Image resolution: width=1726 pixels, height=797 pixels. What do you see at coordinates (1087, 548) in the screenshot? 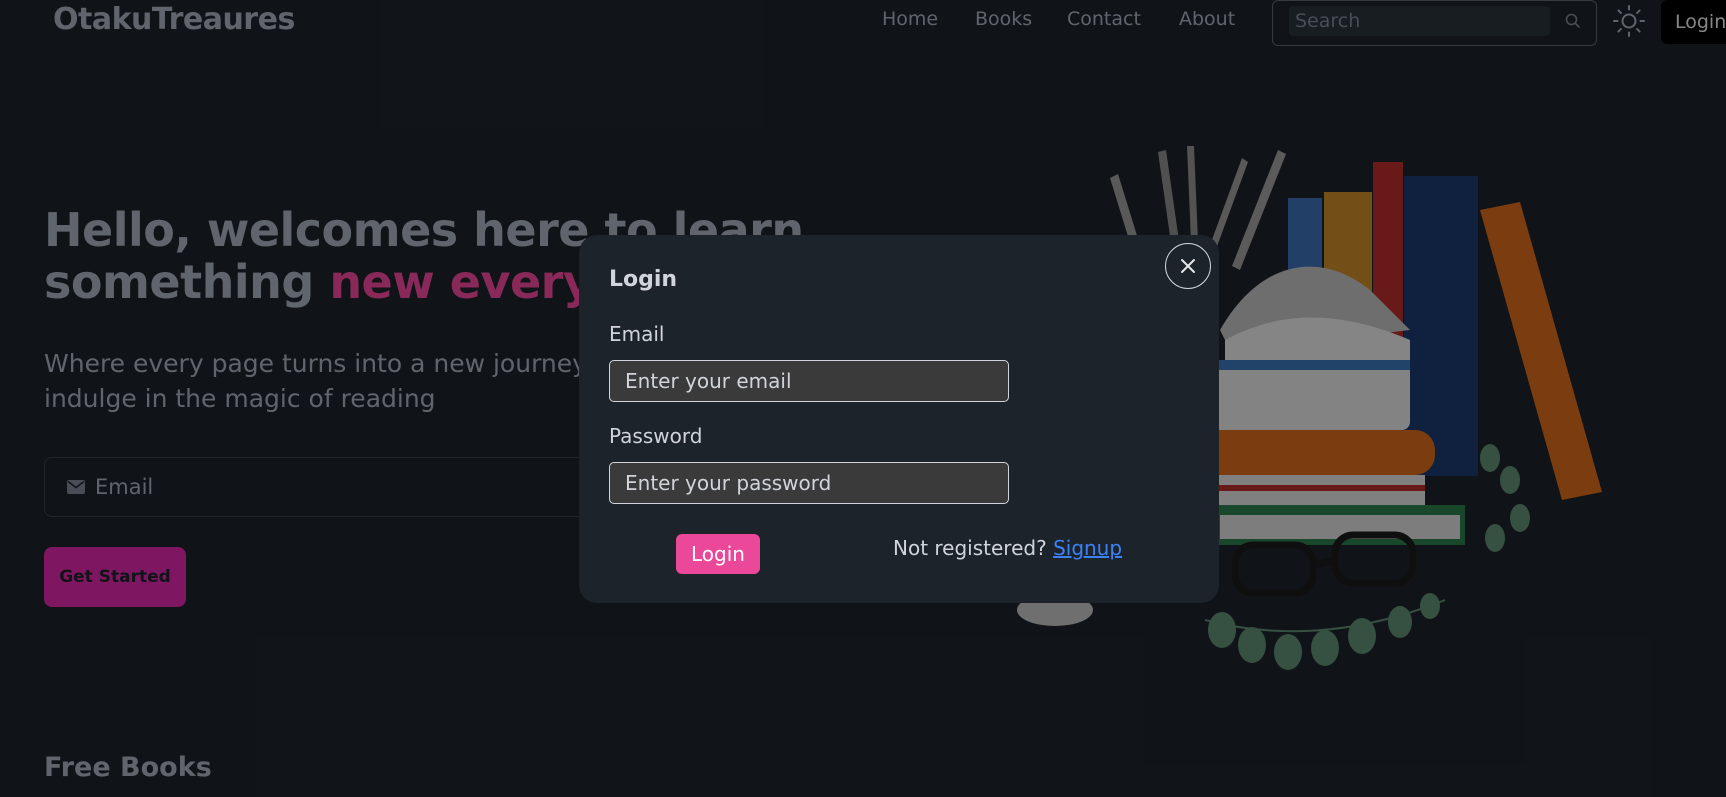
I see `signup-link: Signup` at bounding box center [1087, 548].